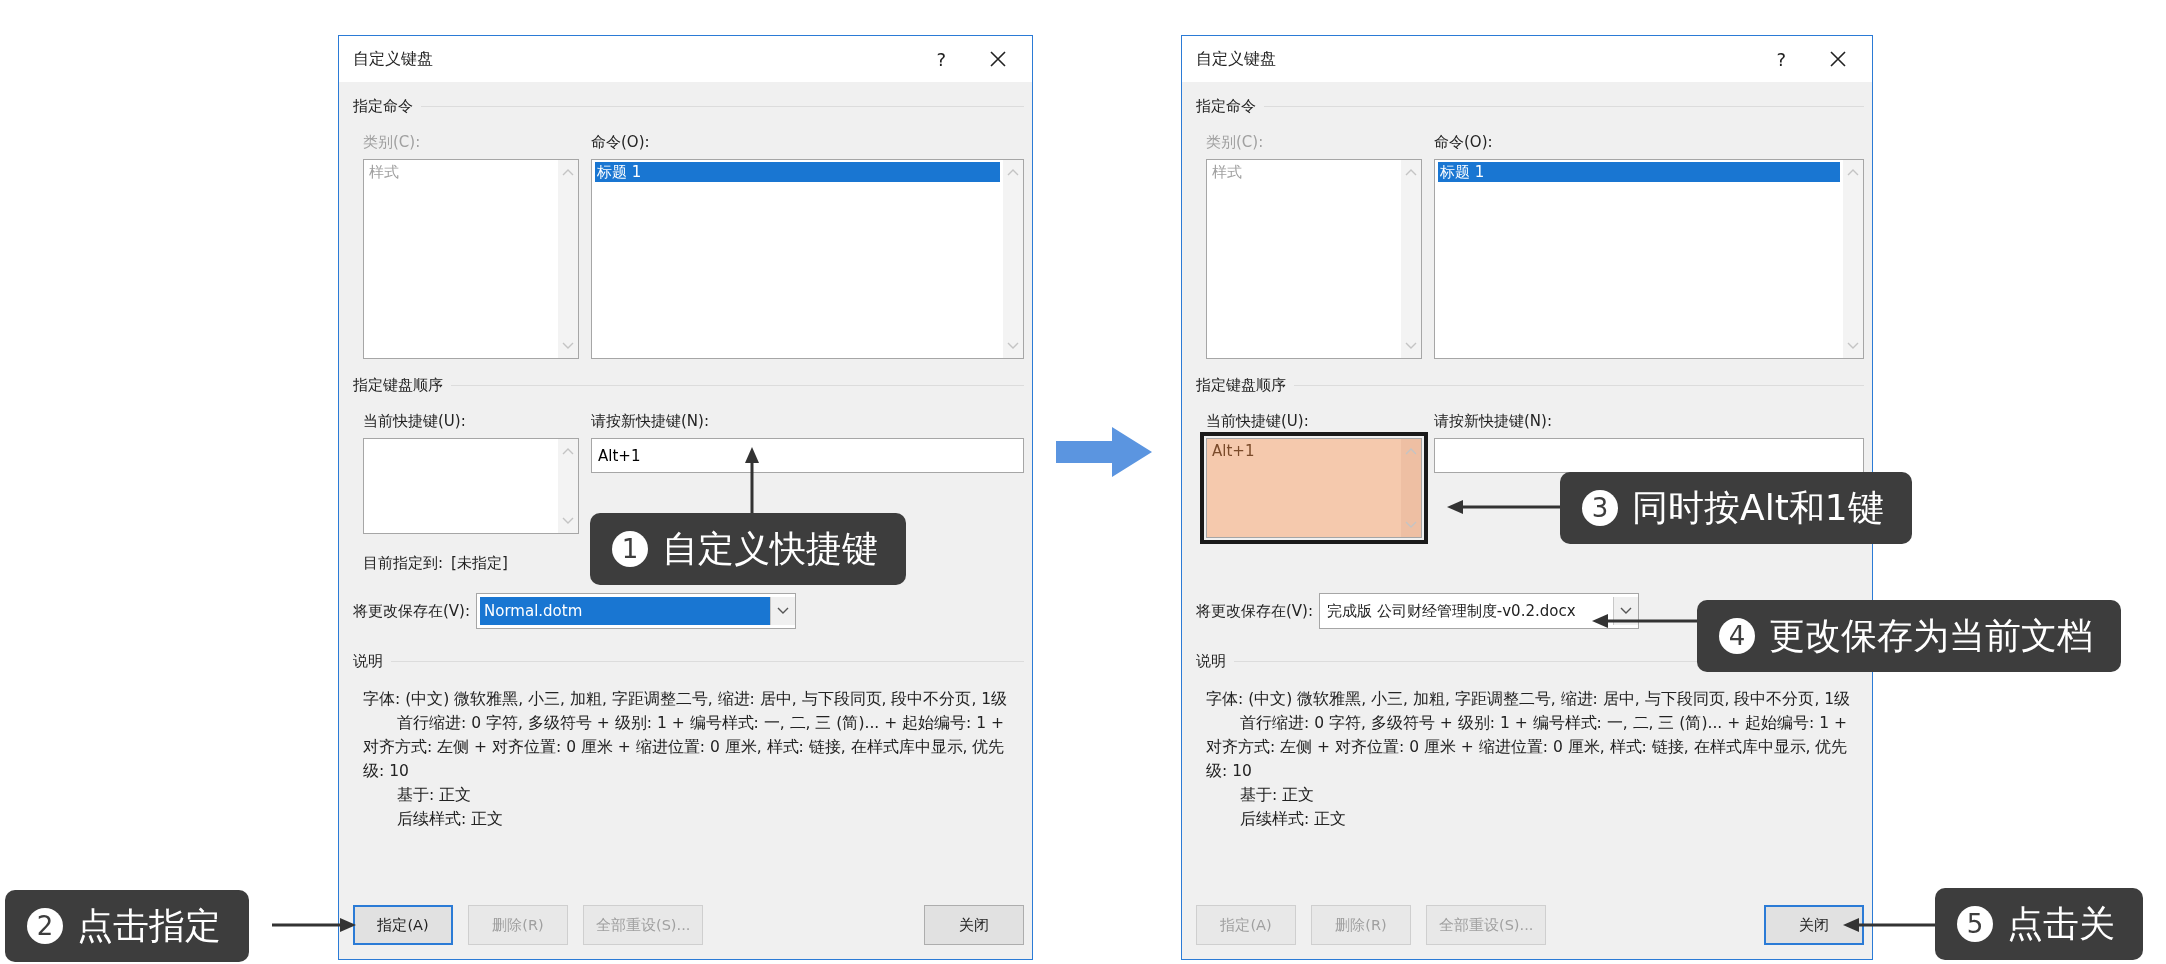 This screenshot has height=964, width=2166. Describe the element at coordinates (471, 486) in the screenshot. I see `shortcut-list` at that location.